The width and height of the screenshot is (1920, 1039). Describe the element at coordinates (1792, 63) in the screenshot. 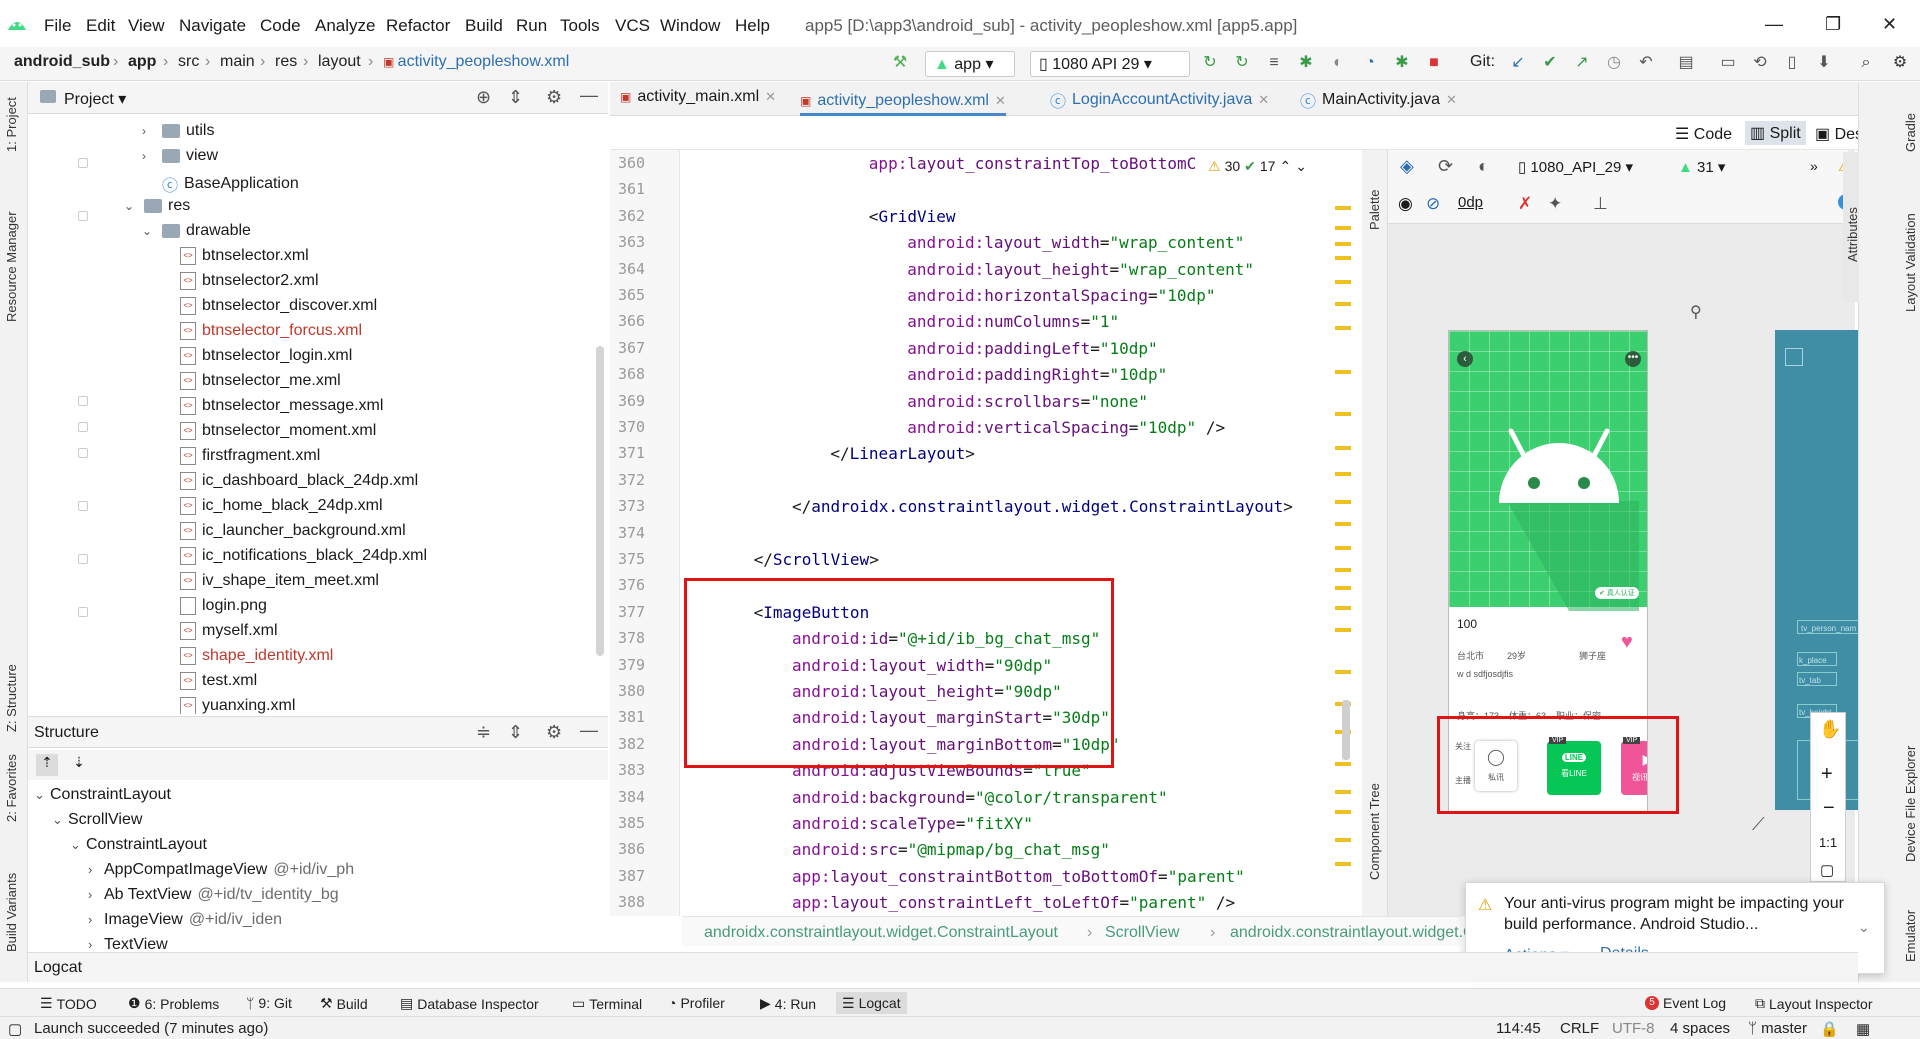

I see `device-manager-icon: ▯` at that location.